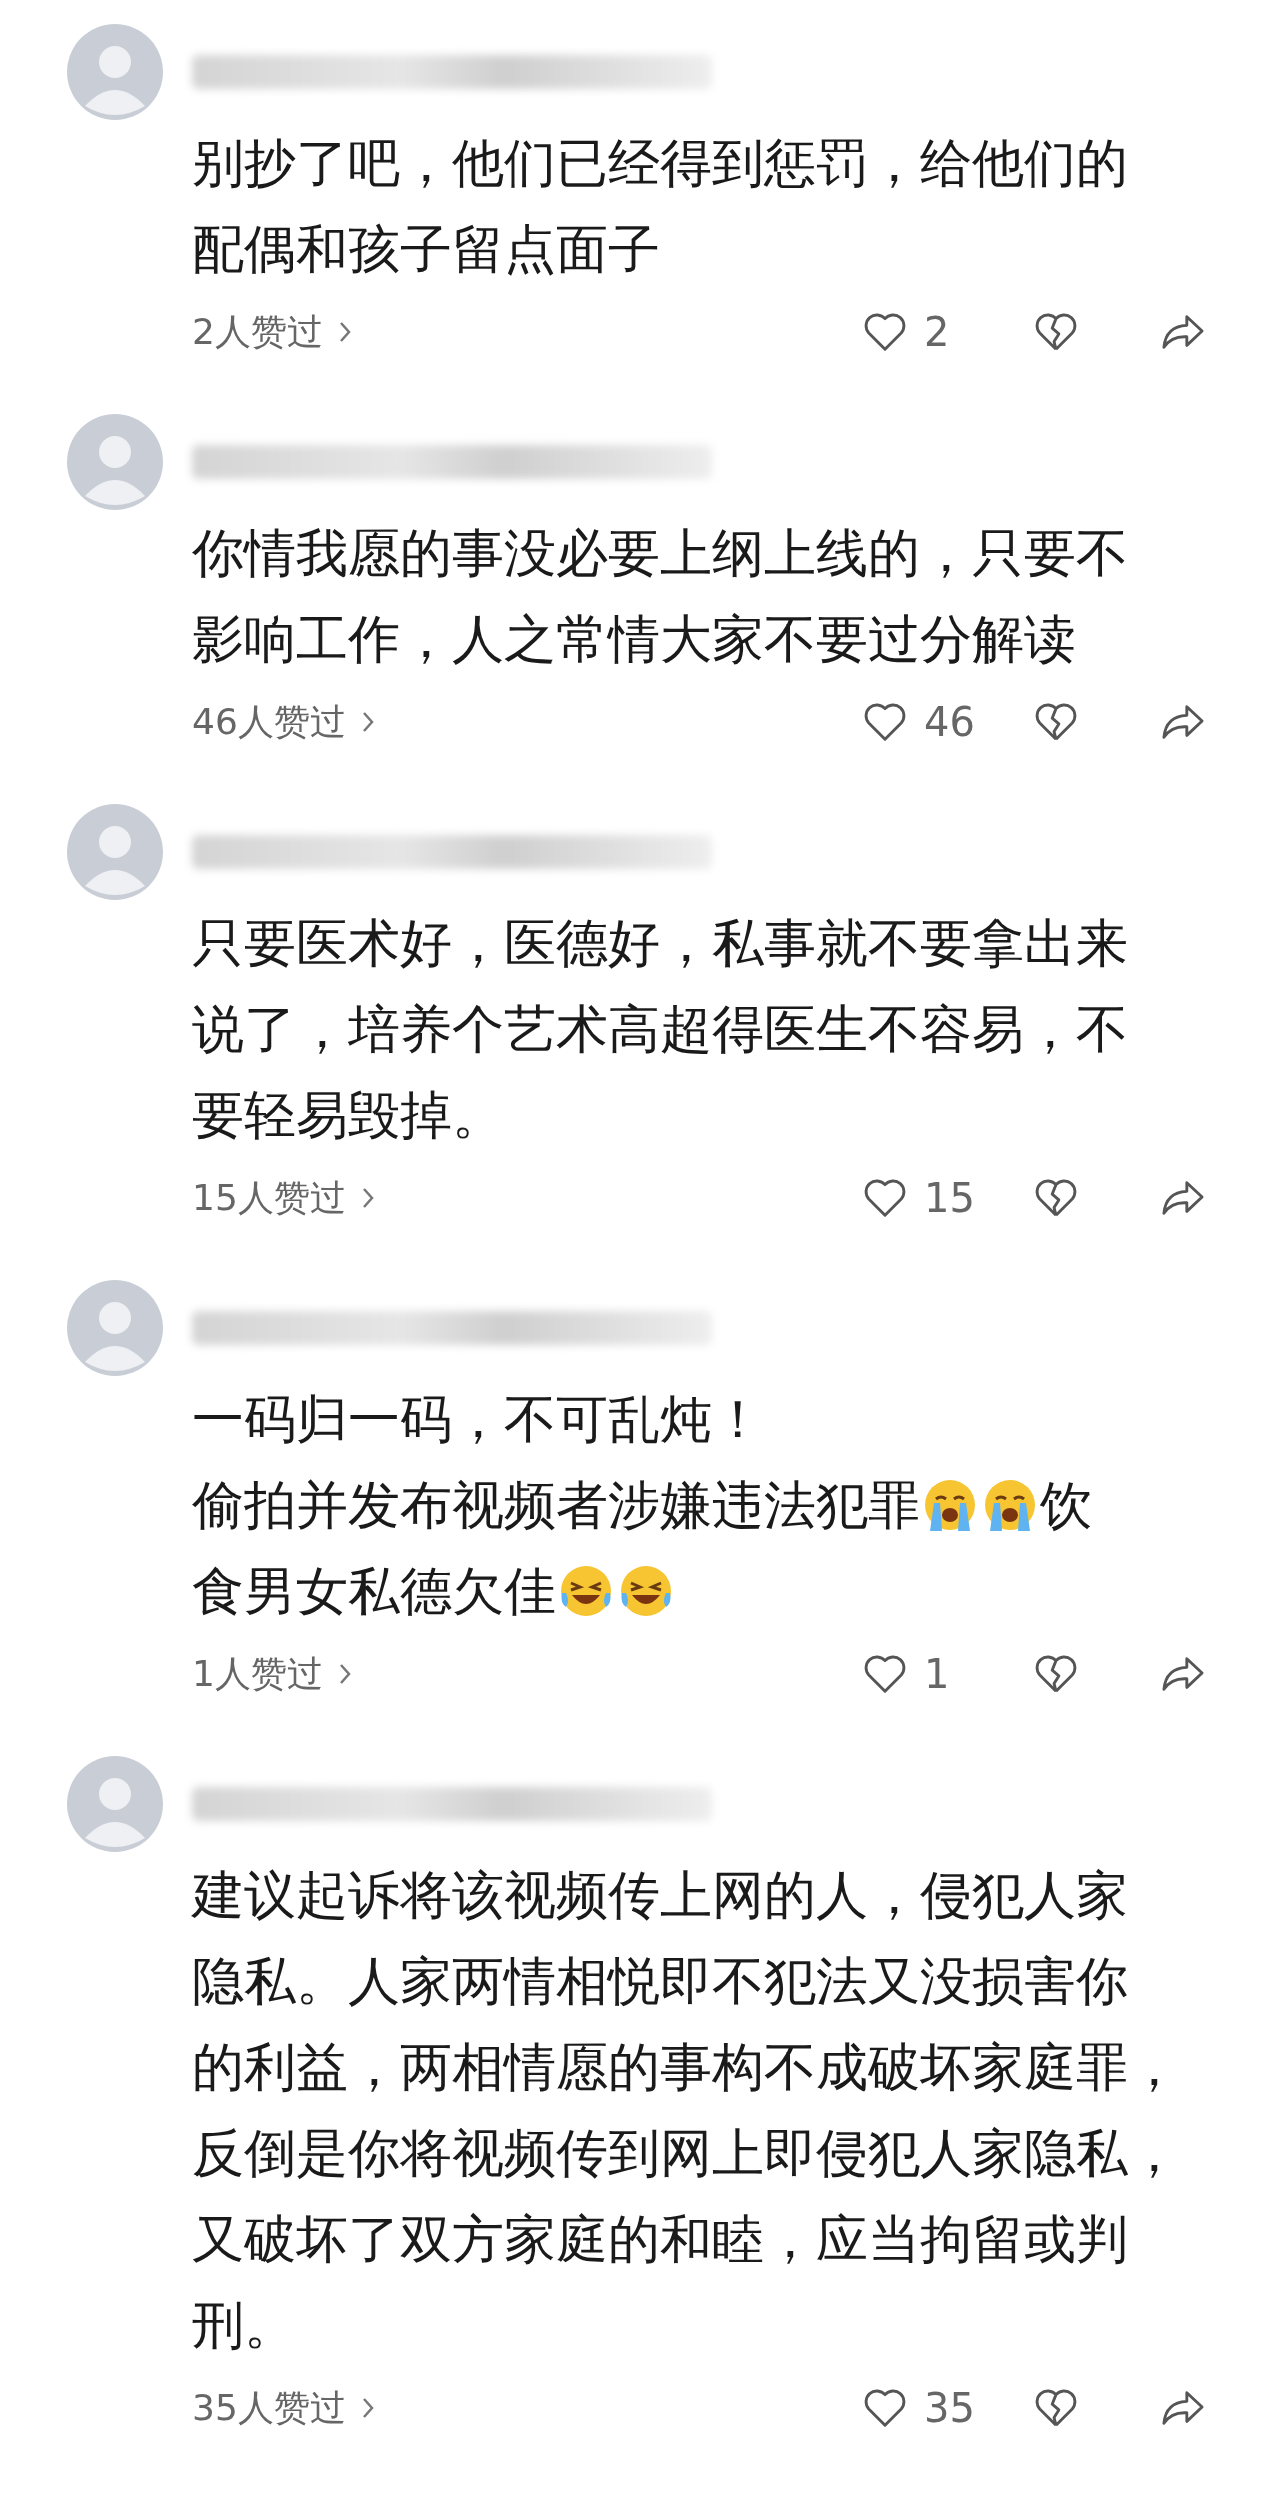 The height and width of the screenshot is (2507, 1280). Describe the element at coordinates (374, 1591) in the screenshot. I see `comment-text: 食男女私德欠佳` at that location.